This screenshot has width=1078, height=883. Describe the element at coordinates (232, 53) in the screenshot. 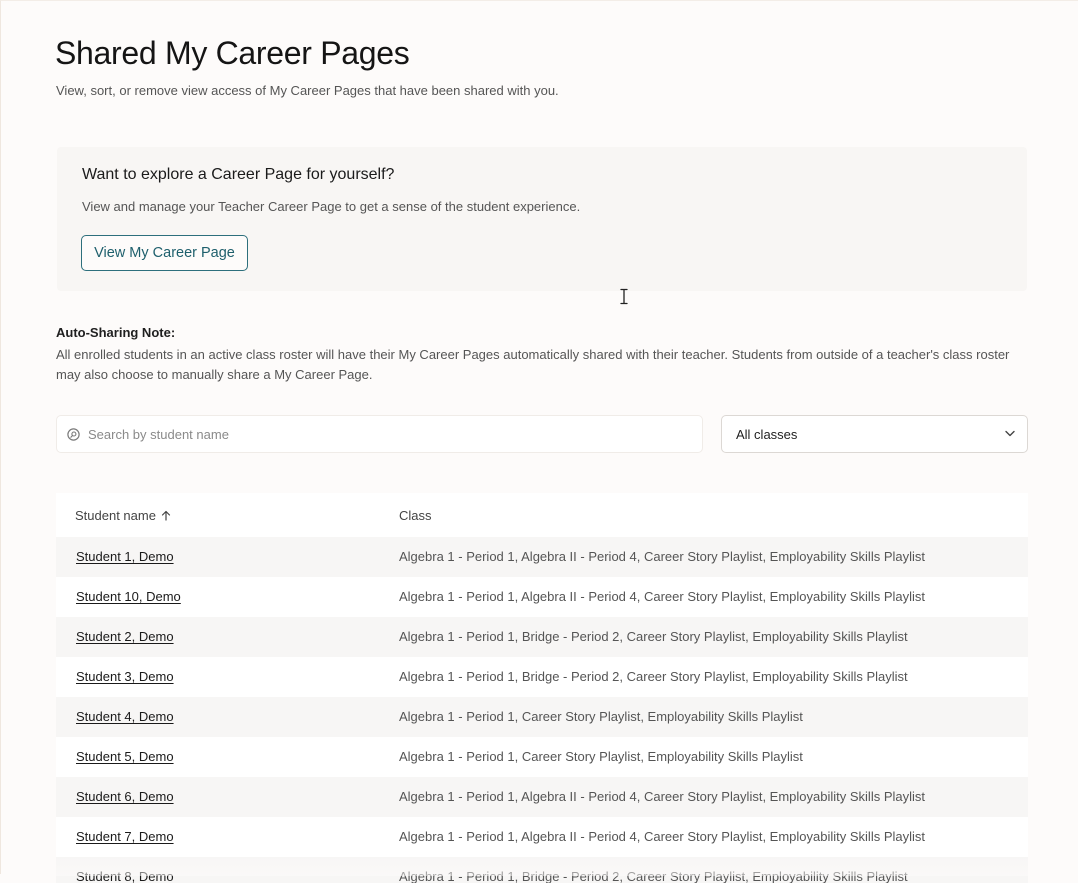

I see `page-title: Shared My Career Pages` at that location.